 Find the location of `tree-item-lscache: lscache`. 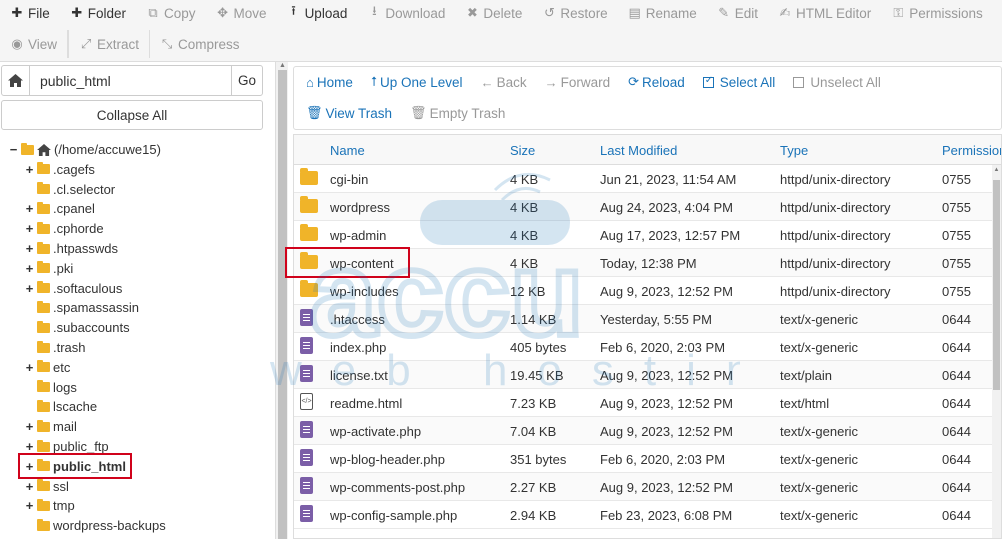

tree-item-lscache: lscache is located at coordinates (60, 406).